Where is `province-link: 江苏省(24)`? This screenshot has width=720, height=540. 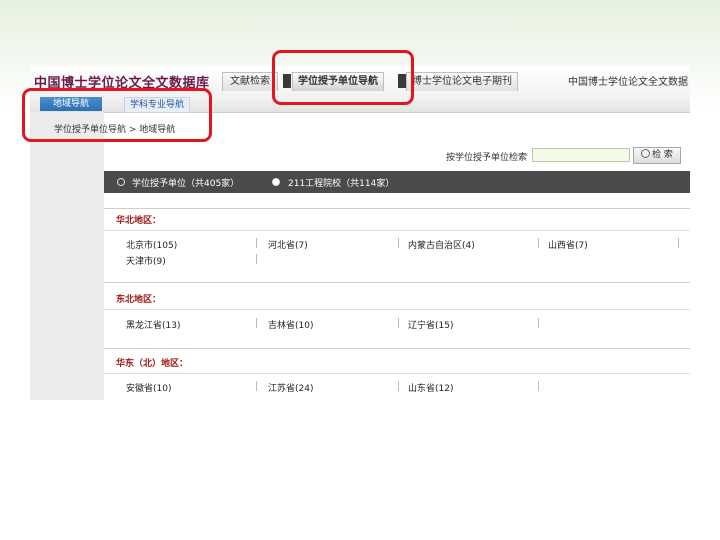 province-link: 江苏省(24) is located at coordinates (290, 387).